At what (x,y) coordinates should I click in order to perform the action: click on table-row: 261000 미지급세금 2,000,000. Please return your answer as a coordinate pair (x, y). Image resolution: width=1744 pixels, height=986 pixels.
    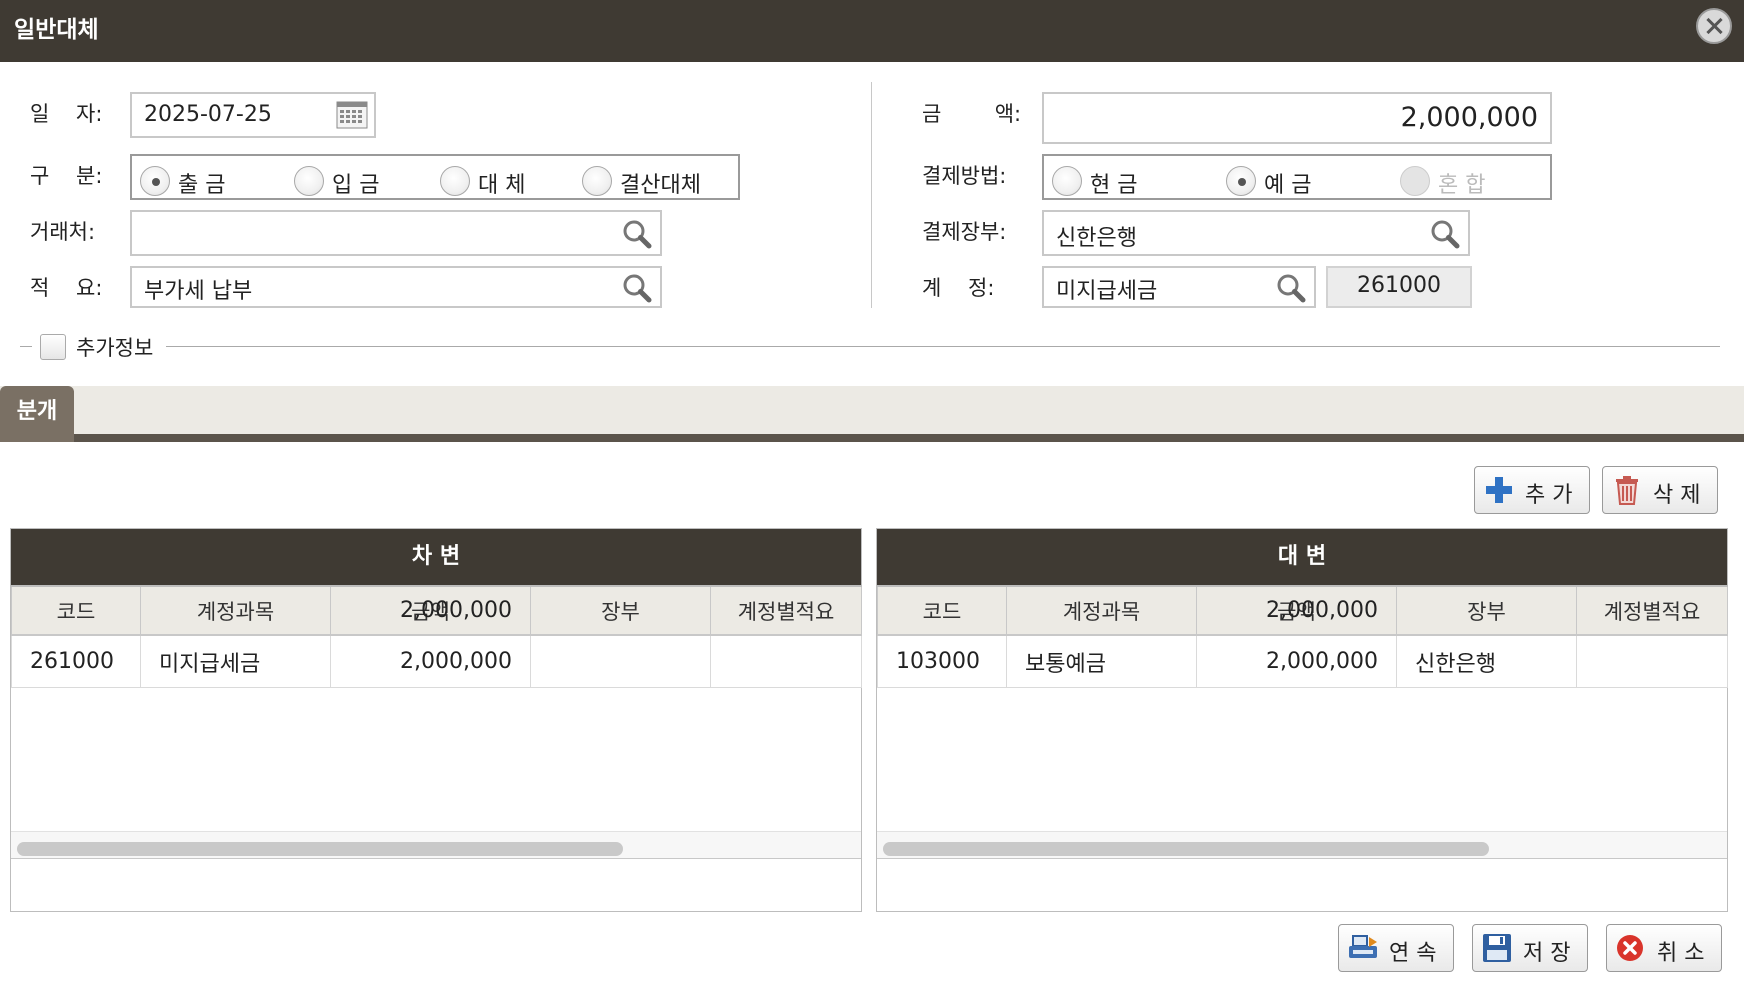
    Looking at the image, I should click on (436, 661).